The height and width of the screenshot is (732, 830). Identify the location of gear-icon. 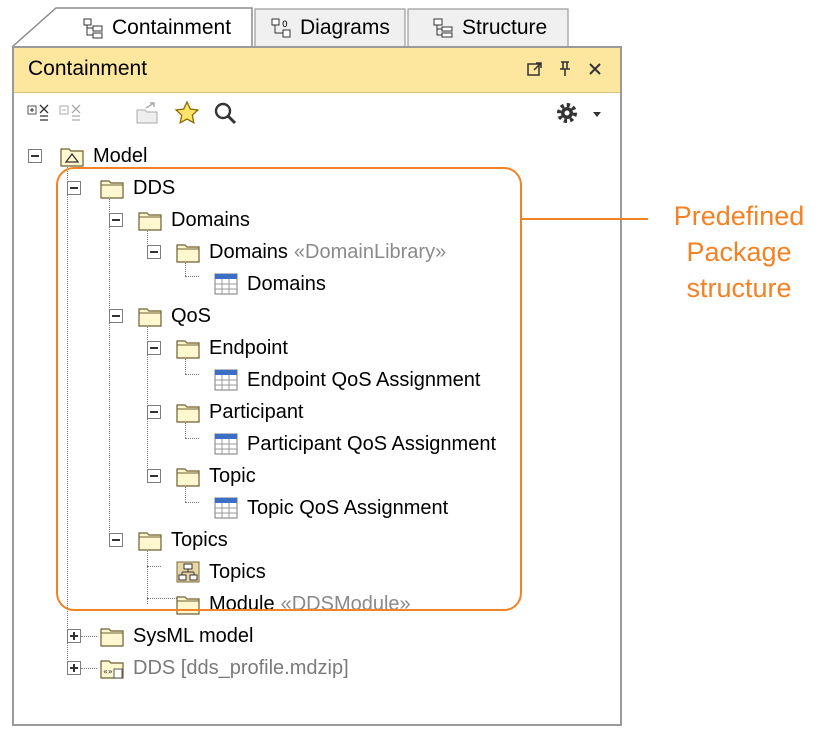
(567, 113).